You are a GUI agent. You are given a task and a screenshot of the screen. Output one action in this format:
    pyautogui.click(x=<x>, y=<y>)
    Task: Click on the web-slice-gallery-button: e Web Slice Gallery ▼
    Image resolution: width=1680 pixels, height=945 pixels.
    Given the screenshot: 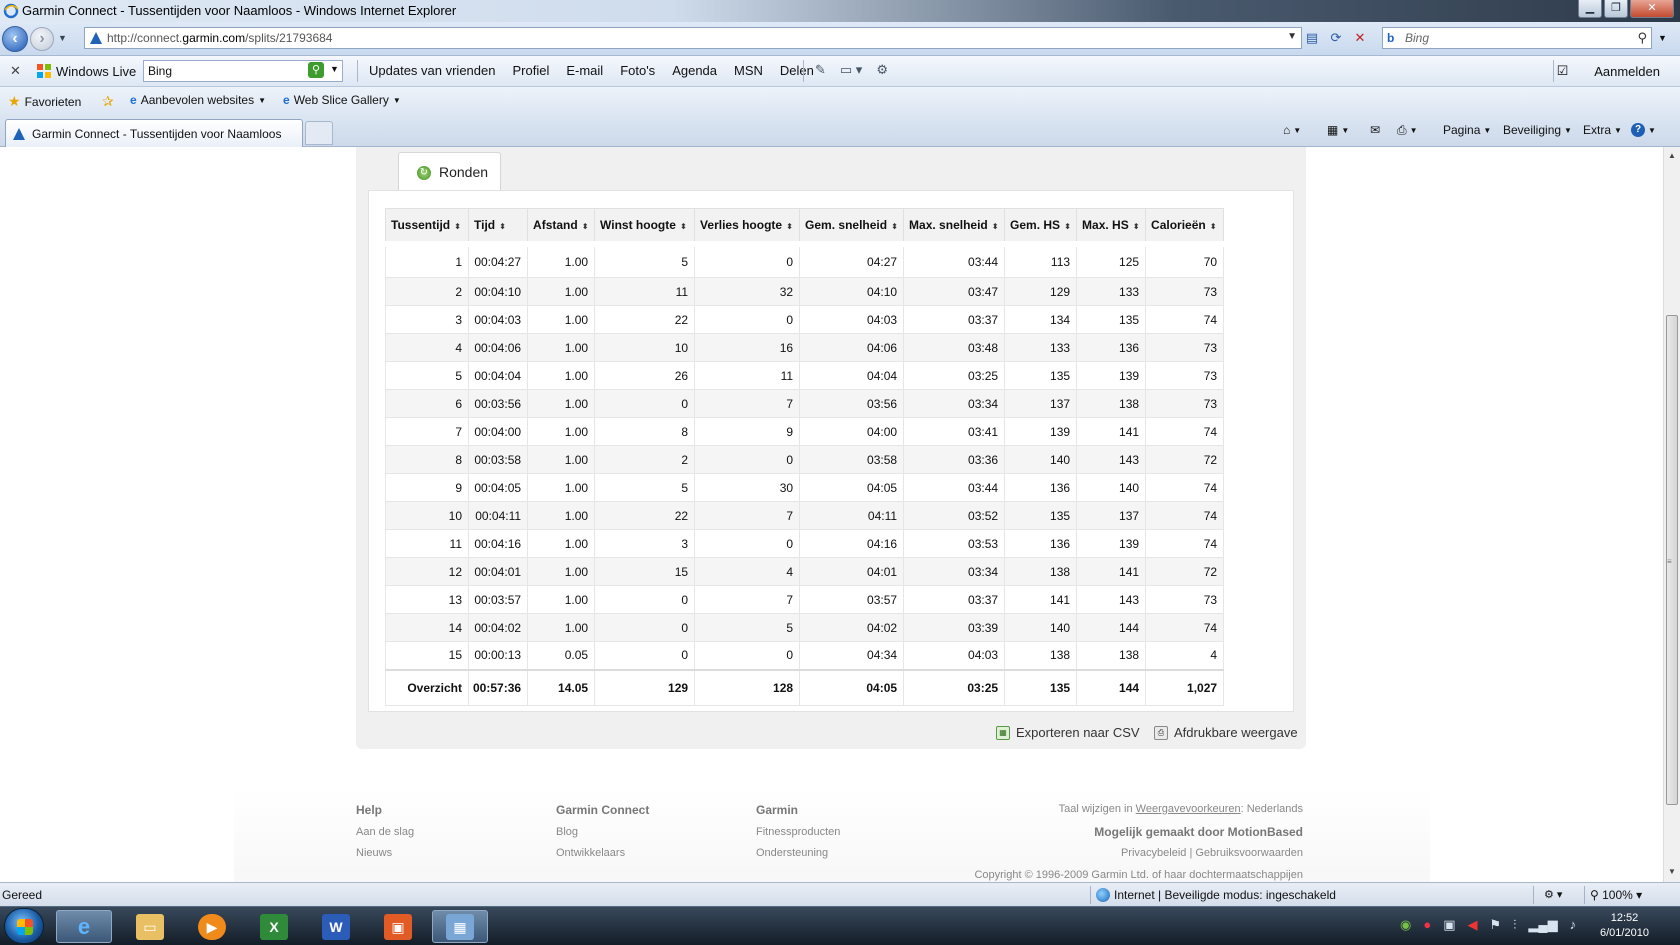 What is the action you would take?
    pyautogui.click(x=342, y=100)
    